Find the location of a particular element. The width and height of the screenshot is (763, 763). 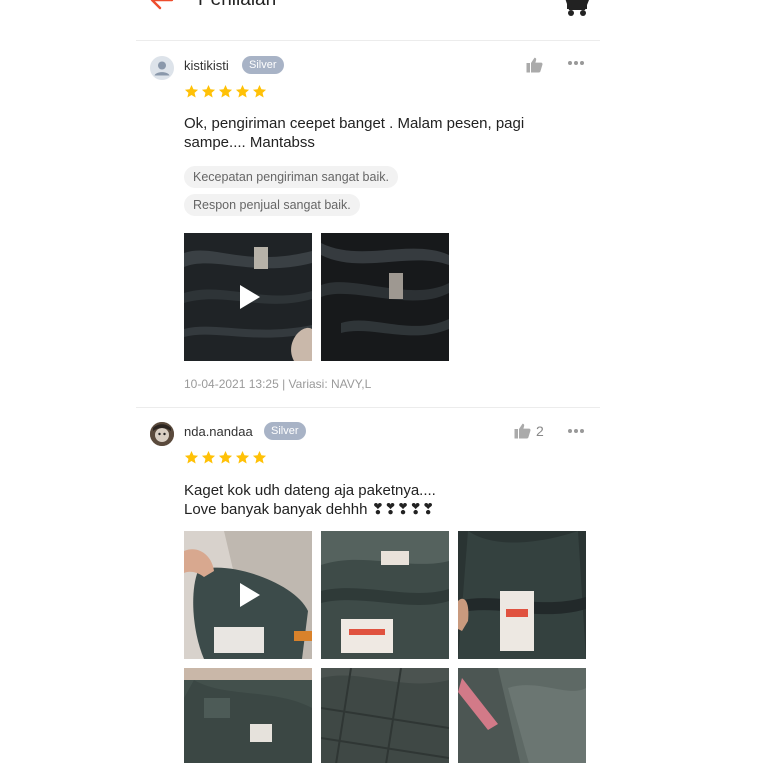

like-button: 2 is located at coordinates (529, 431).